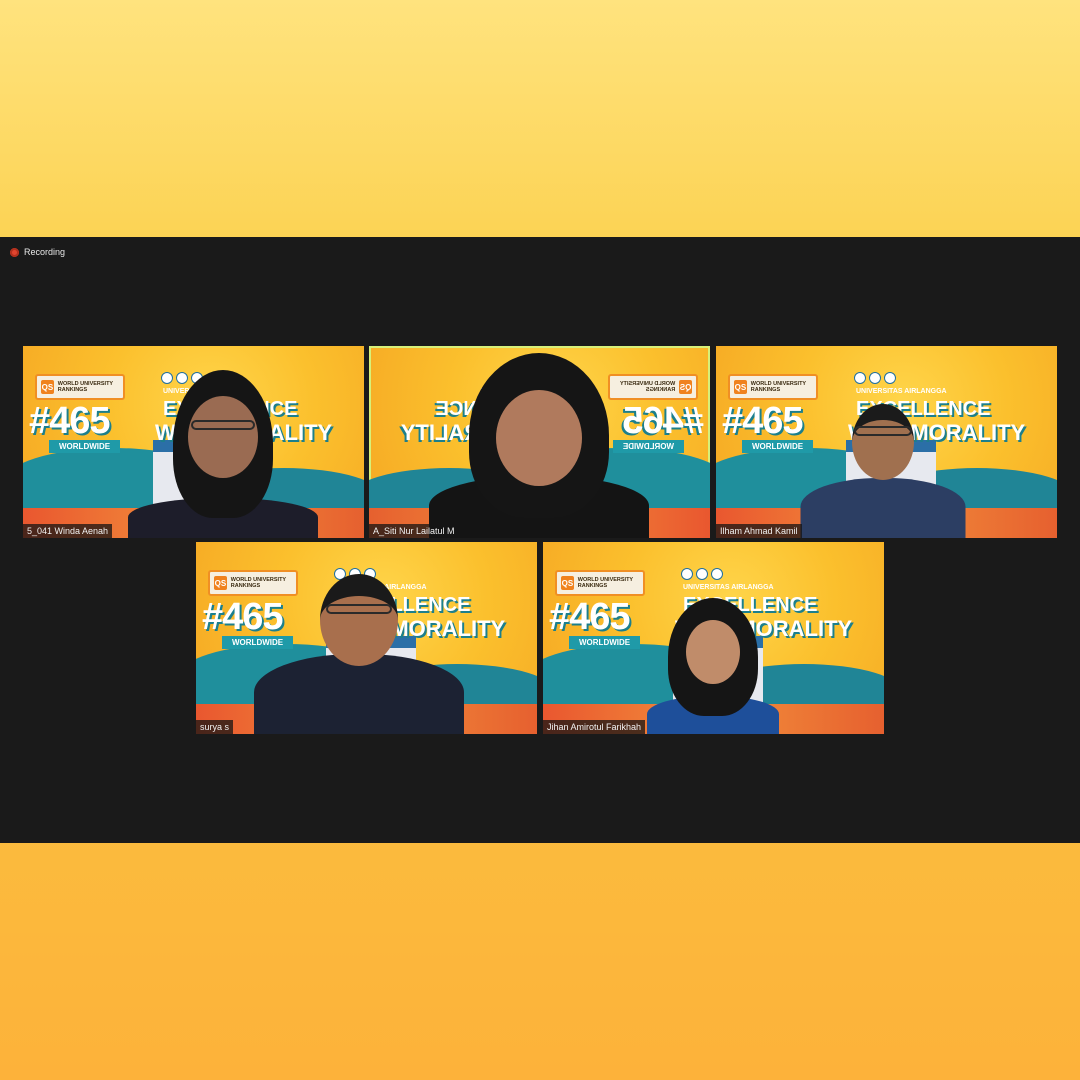 This screenshot has height=1080, width=1080. Describe the element at coordinates (594, 727) in the screenshot. I see `participant-name: Jihan Amirotul Farikhah` at that location.